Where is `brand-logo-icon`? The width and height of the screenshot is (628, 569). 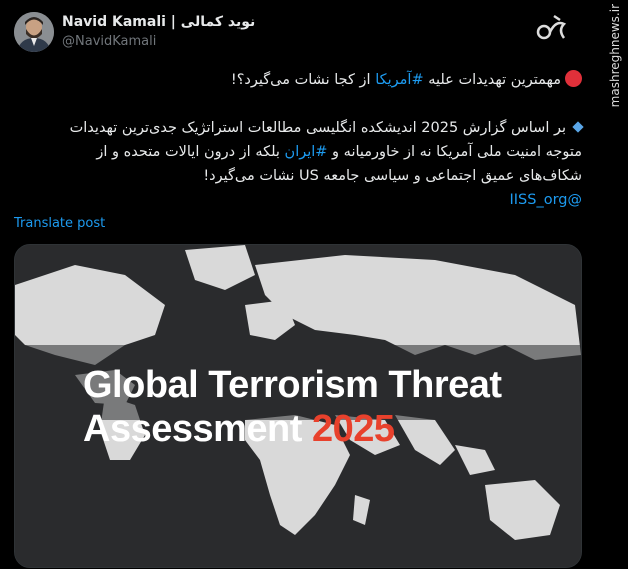 brand-logo-icon is located at coordinates (552, 28).